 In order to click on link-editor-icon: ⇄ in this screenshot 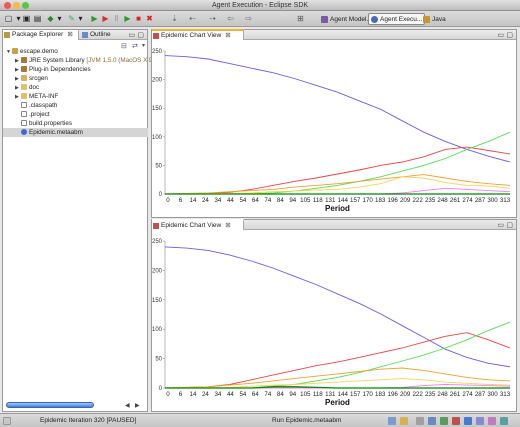, I will do `click(135, 46)`.